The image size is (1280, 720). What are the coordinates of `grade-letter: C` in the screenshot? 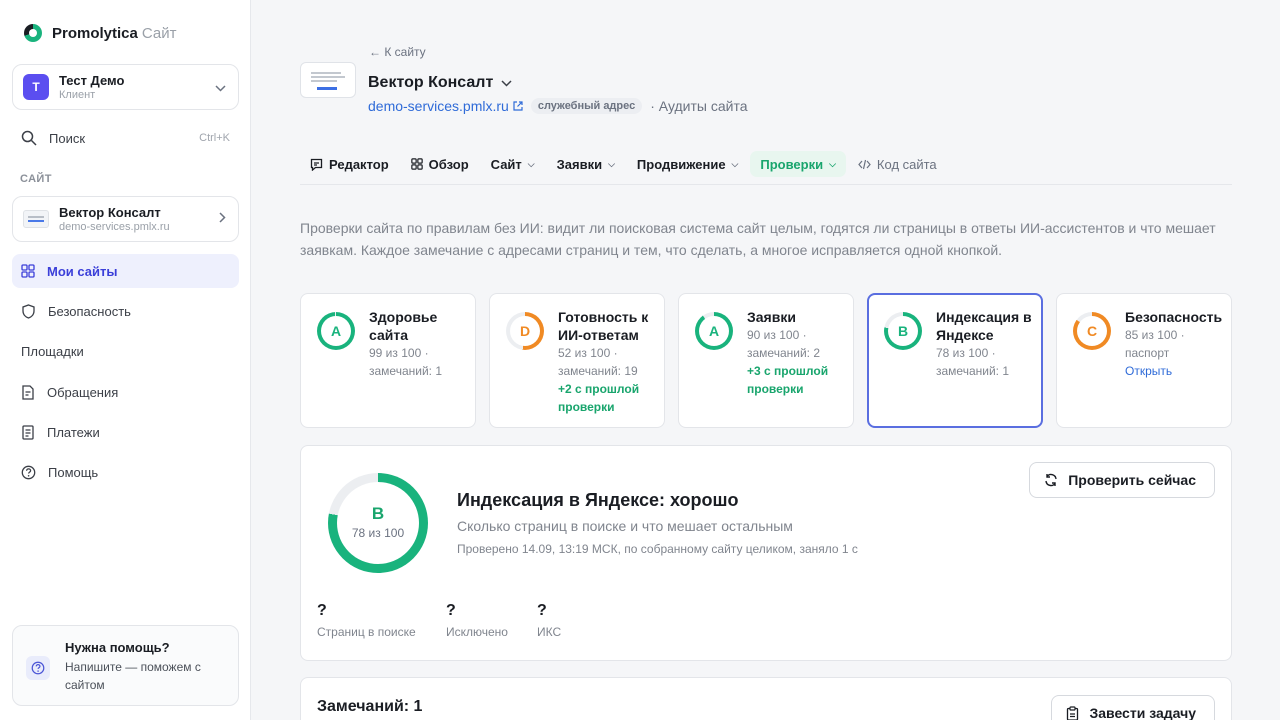 It's located at (1092, 331).